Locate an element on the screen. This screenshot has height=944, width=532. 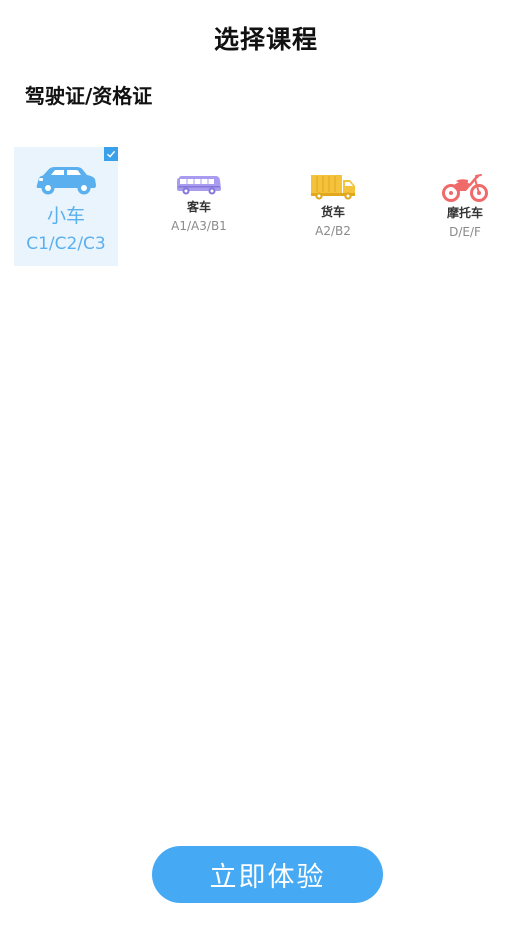
course-codes: D/E/F is located at coordinates (465, 232).